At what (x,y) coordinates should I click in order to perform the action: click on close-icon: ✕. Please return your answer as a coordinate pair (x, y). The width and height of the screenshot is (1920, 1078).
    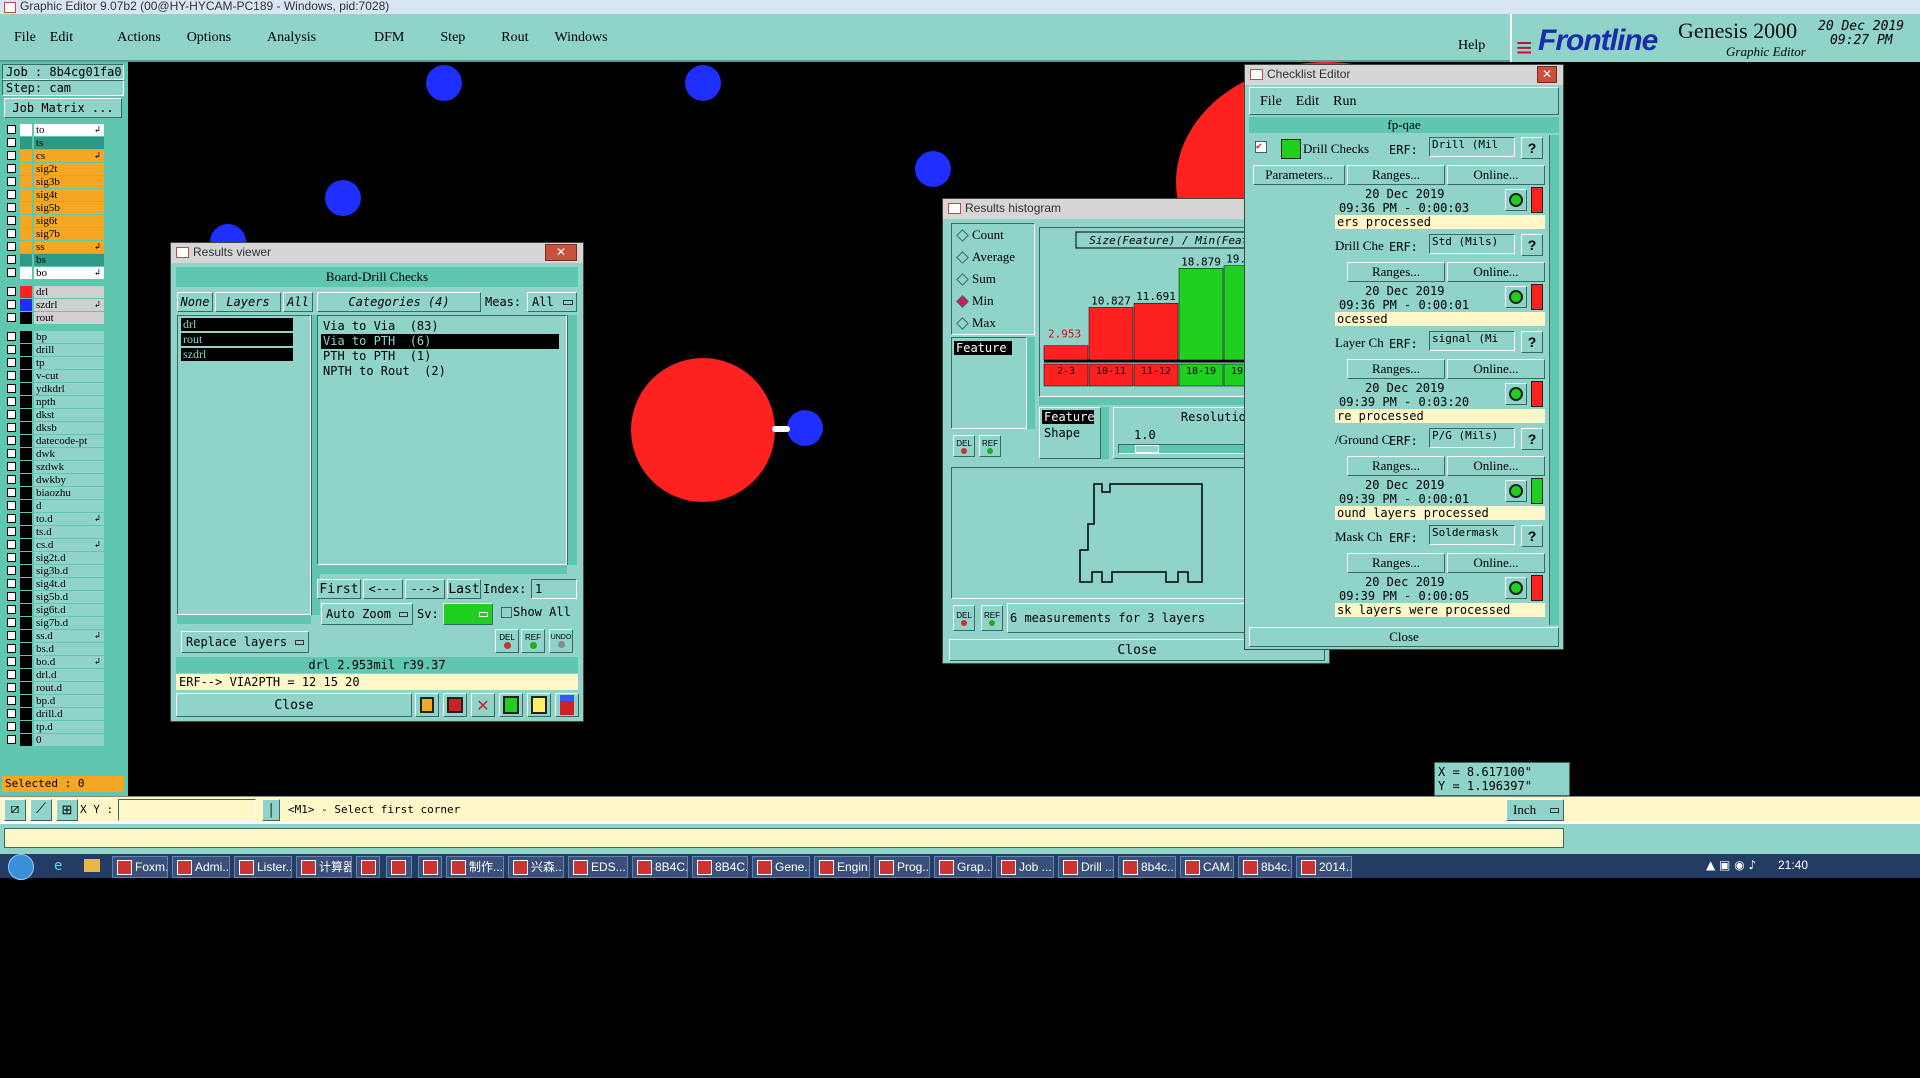
    Looking at the image, I should click on (561, 252).